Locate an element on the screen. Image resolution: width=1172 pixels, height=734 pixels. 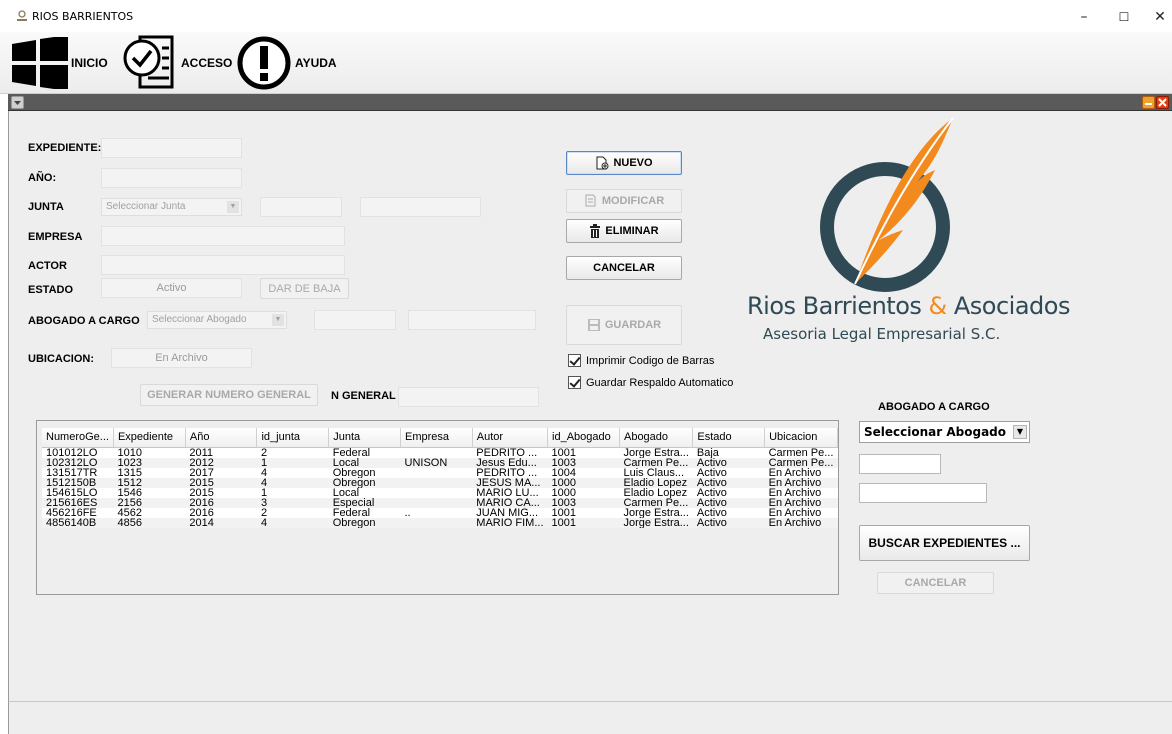
table-cell: 1546 is located at coordinates (129, 492).